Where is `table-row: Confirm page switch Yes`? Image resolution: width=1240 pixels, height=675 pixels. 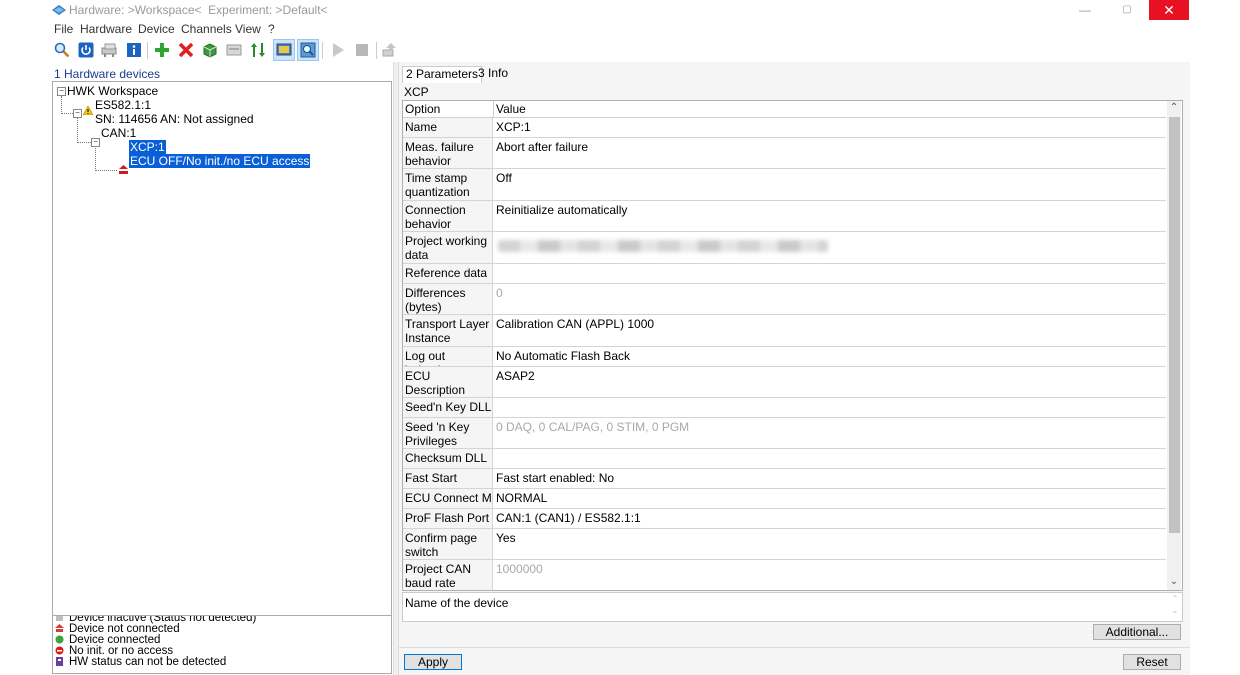
table-row: Confirm page switch Yes is located at coordinates (784, 544).